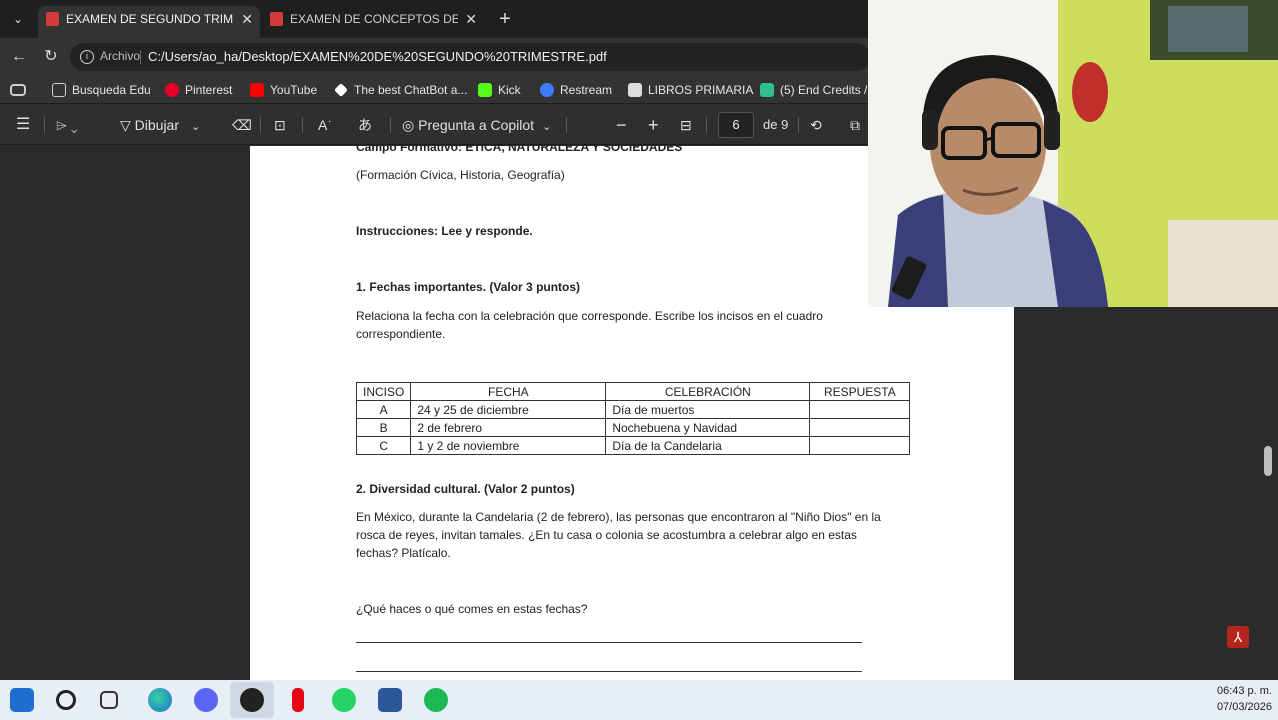 This screenshot has height=720, width=1278. Describe the element at coordinates (22, 700) in the screenshot. I see `windows-start-icon` at that location.